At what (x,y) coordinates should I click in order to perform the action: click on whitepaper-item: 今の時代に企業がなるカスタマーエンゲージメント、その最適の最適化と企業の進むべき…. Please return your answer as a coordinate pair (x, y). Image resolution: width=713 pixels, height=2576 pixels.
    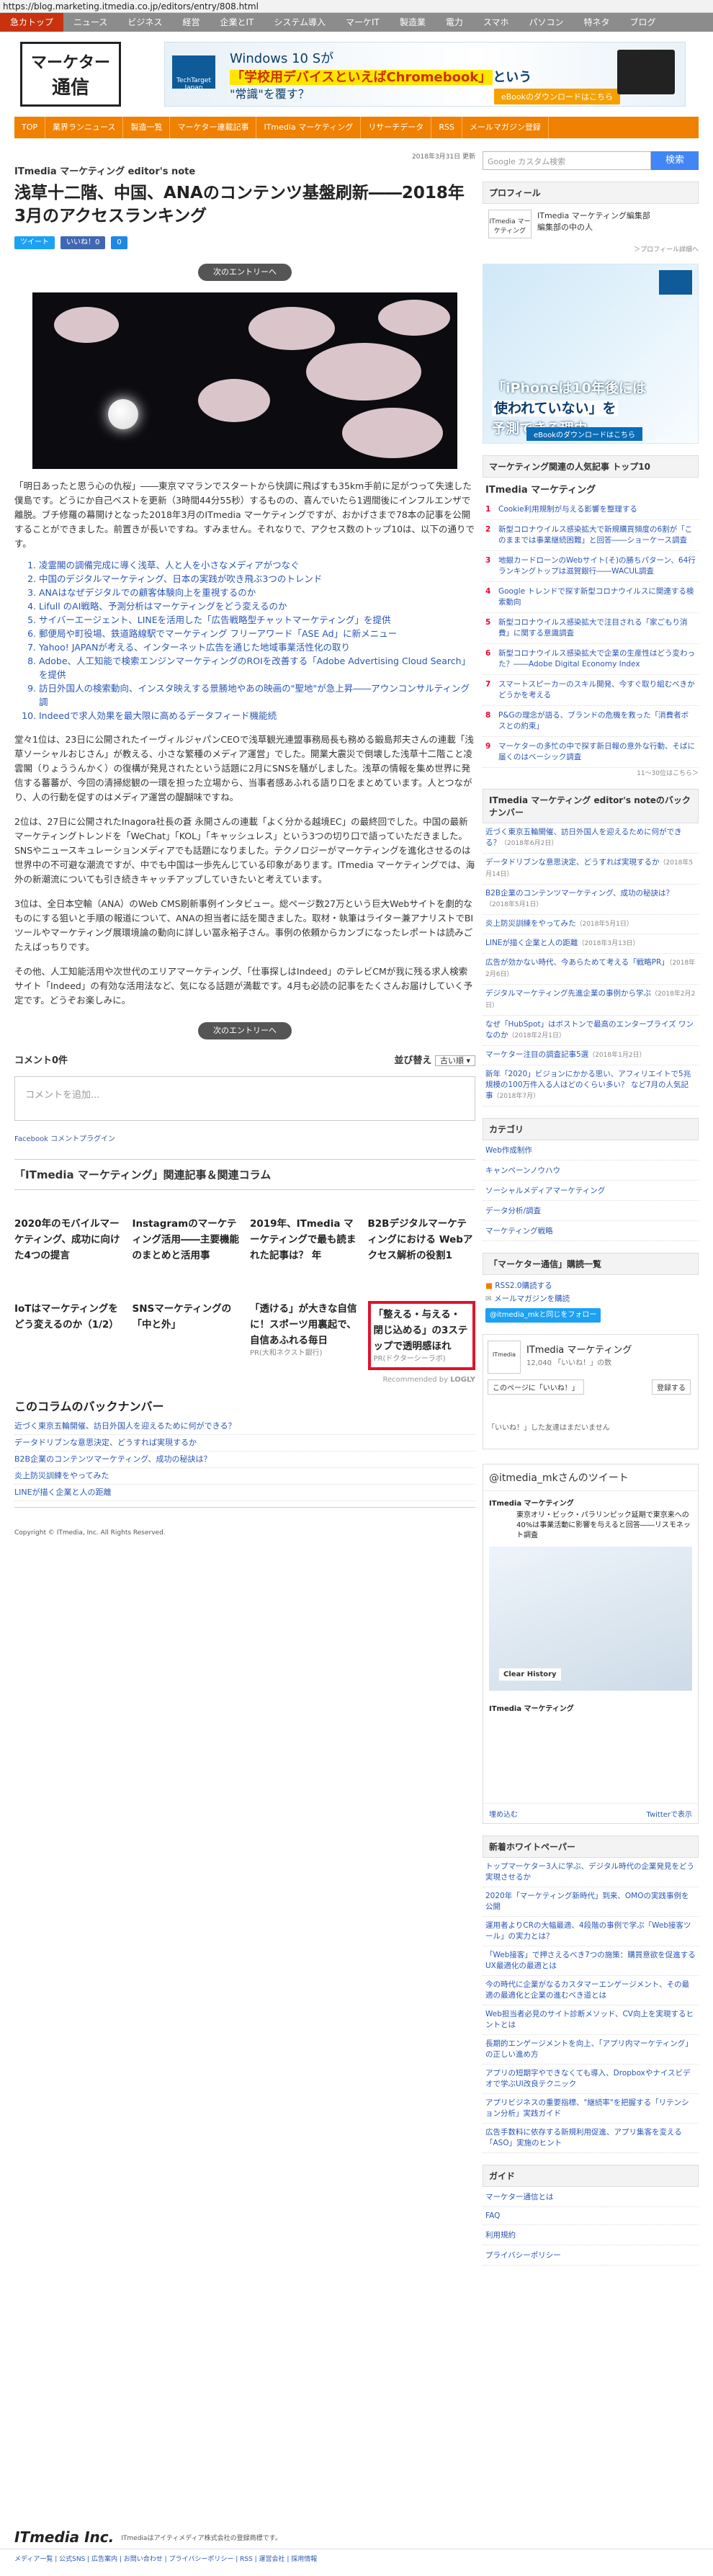
    Looking at the image, I should click on (591, 1990).